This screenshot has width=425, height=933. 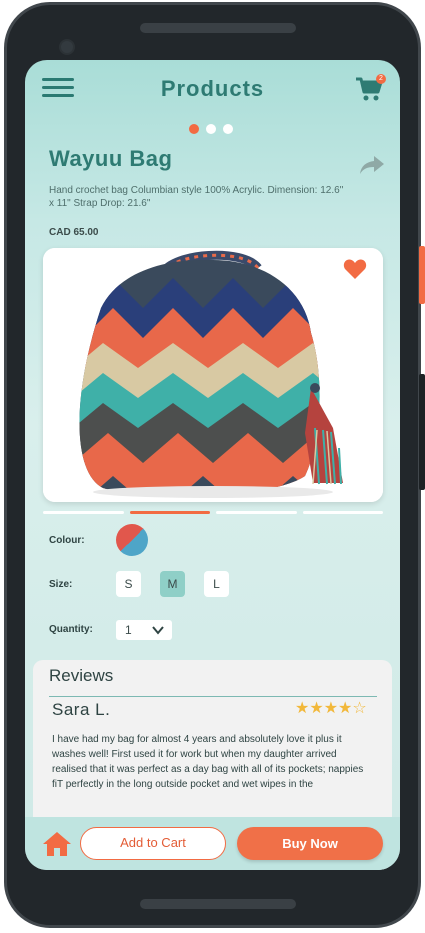 What do you see at coordinates (67, 47) in the screenshot?
I see `front-camera` at bounding box center [67, 47].